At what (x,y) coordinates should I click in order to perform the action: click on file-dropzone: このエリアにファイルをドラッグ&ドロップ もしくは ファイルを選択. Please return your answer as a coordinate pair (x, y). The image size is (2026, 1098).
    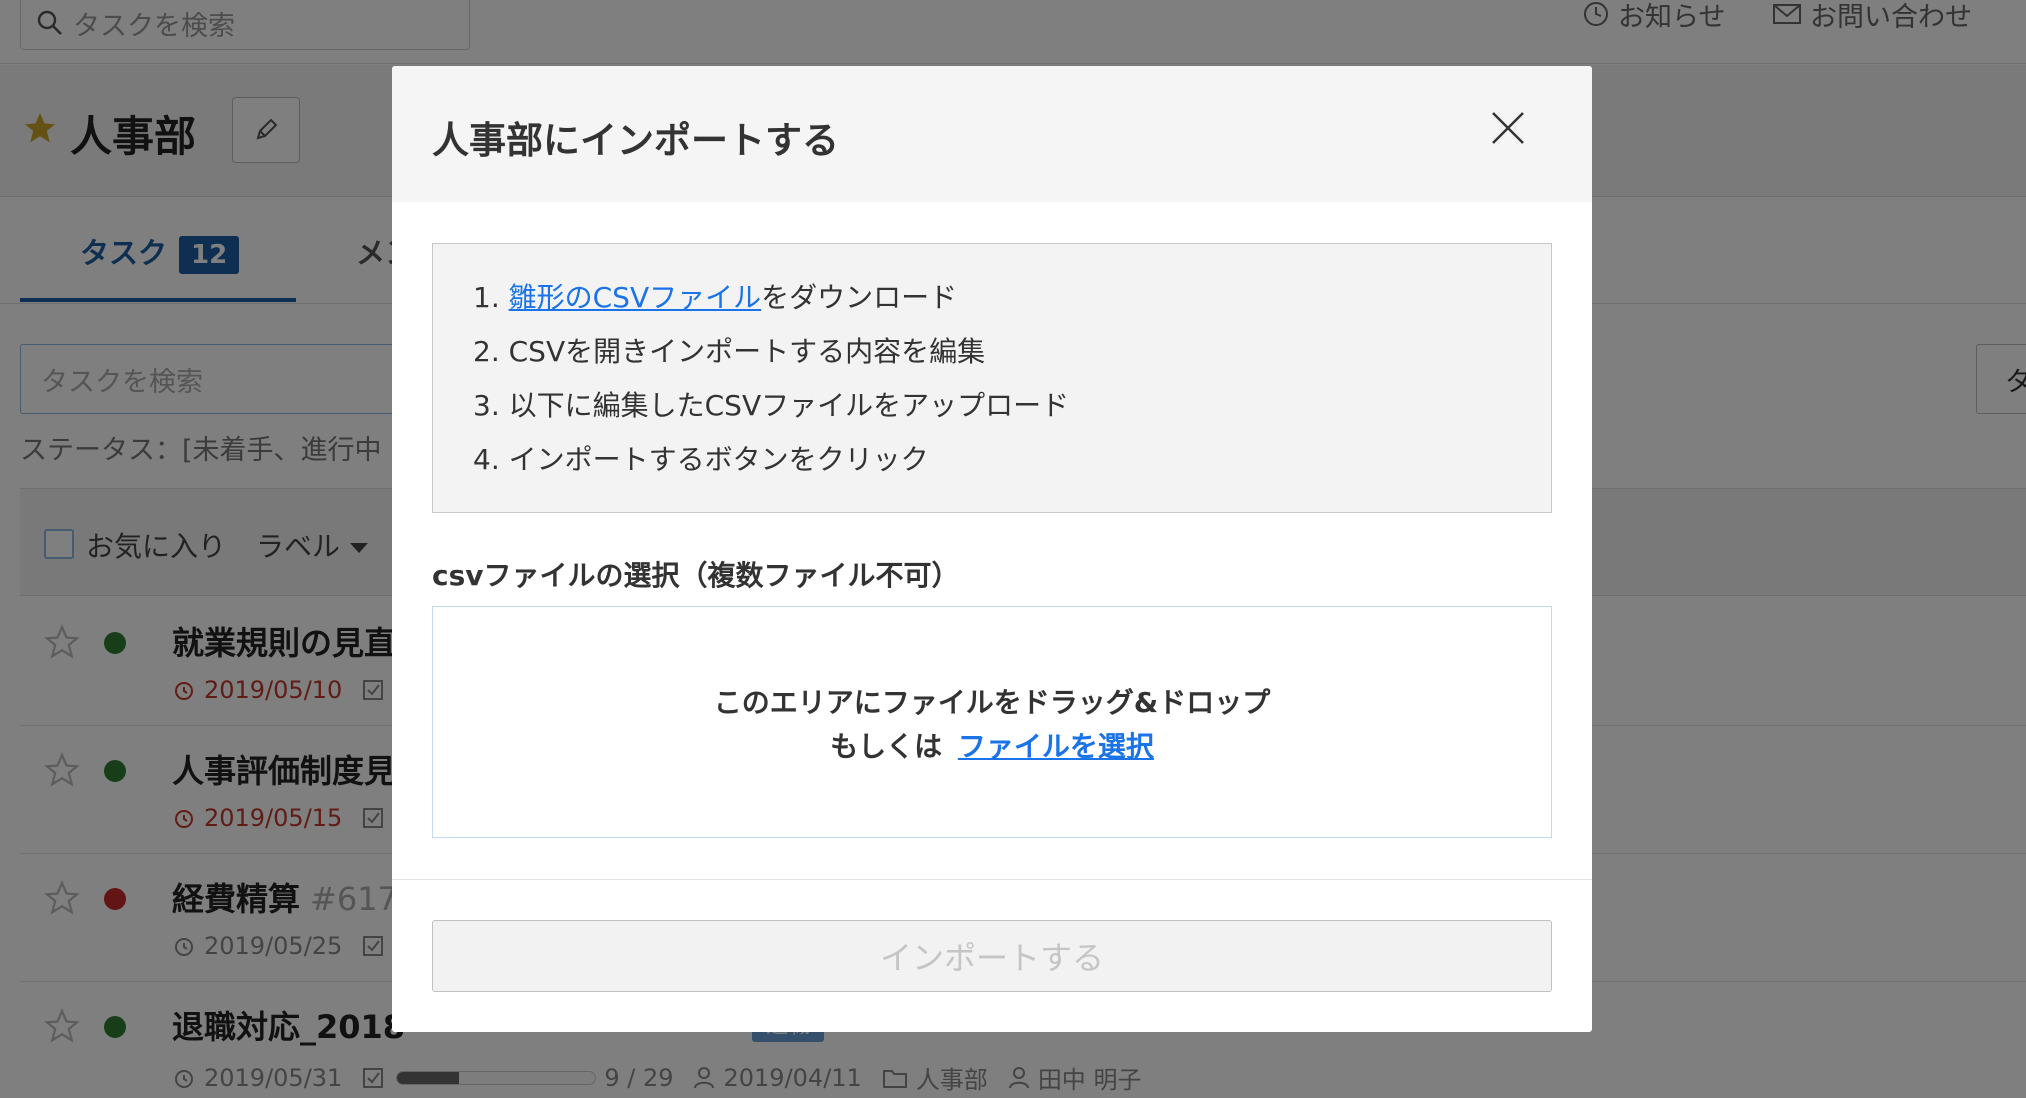
    Looking at the image, I should click on (992, 722).